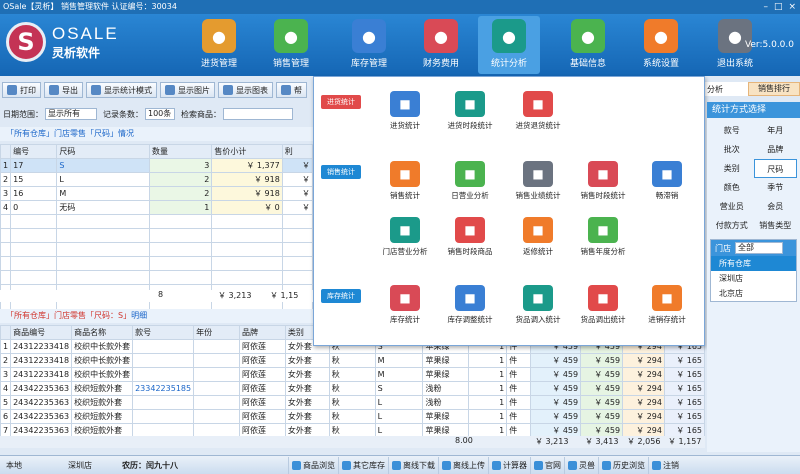 This screenshot has width=800, height=474. What do you see at coordinates (623, 465) in the screenshot?
I see `status-button: 历史浏览` at bounding box center [623, 465].